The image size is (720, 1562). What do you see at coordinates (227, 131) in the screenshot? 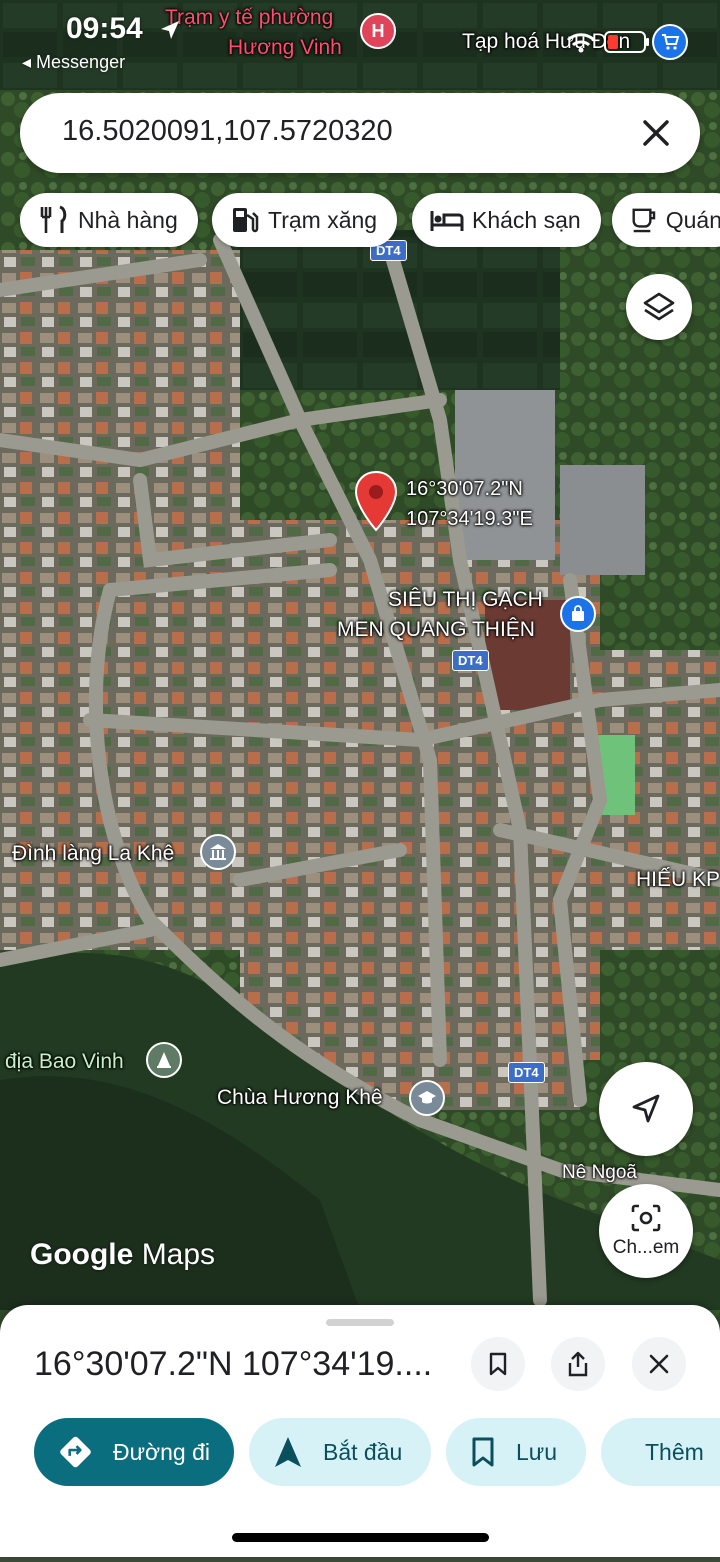
I see `search-input: 16.5020091,107.5720320` at bounding box center [227, 131].